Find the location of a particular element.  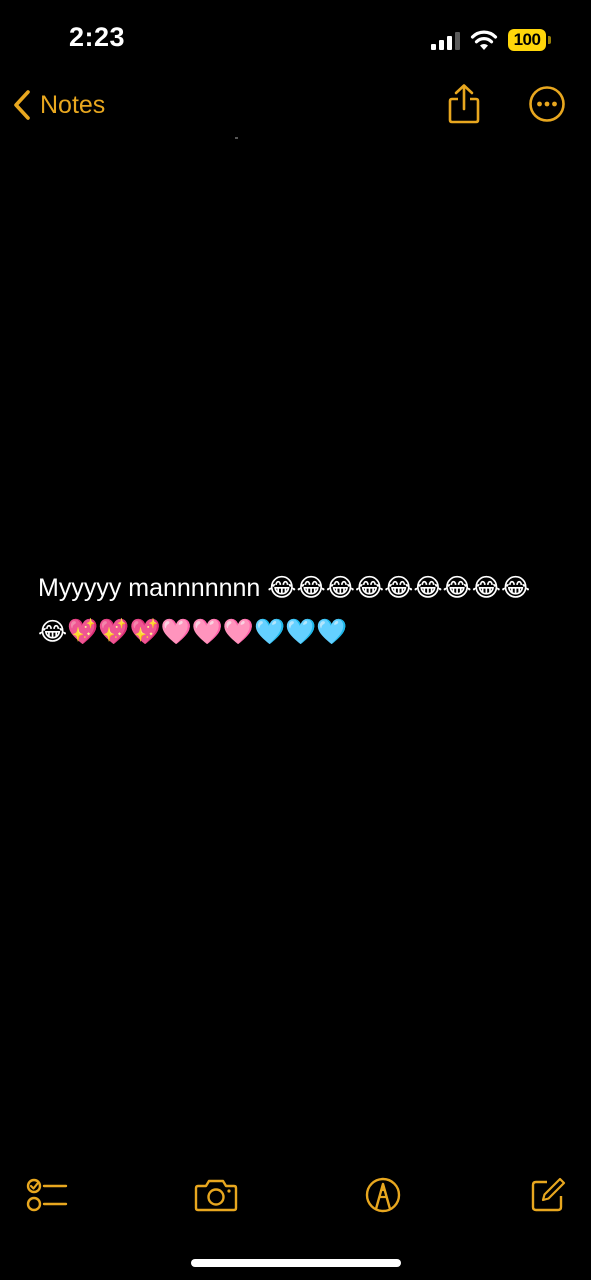

navigation-bar: Notes is located at coordinates (295, 105).